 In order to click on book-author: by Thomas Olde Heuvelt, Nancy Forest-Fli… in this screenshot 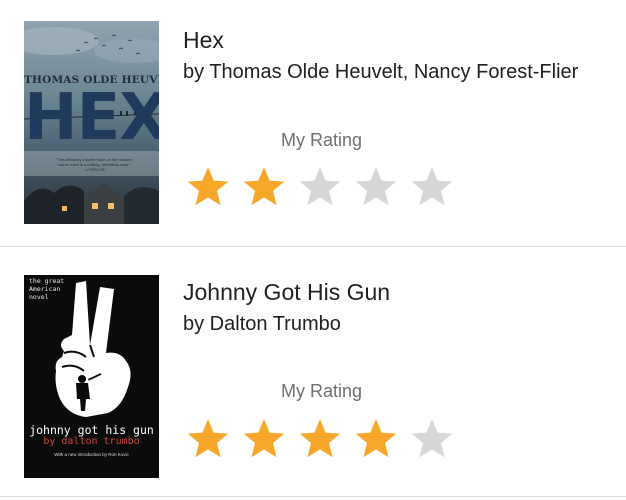, I will do `click(381, 72)`.